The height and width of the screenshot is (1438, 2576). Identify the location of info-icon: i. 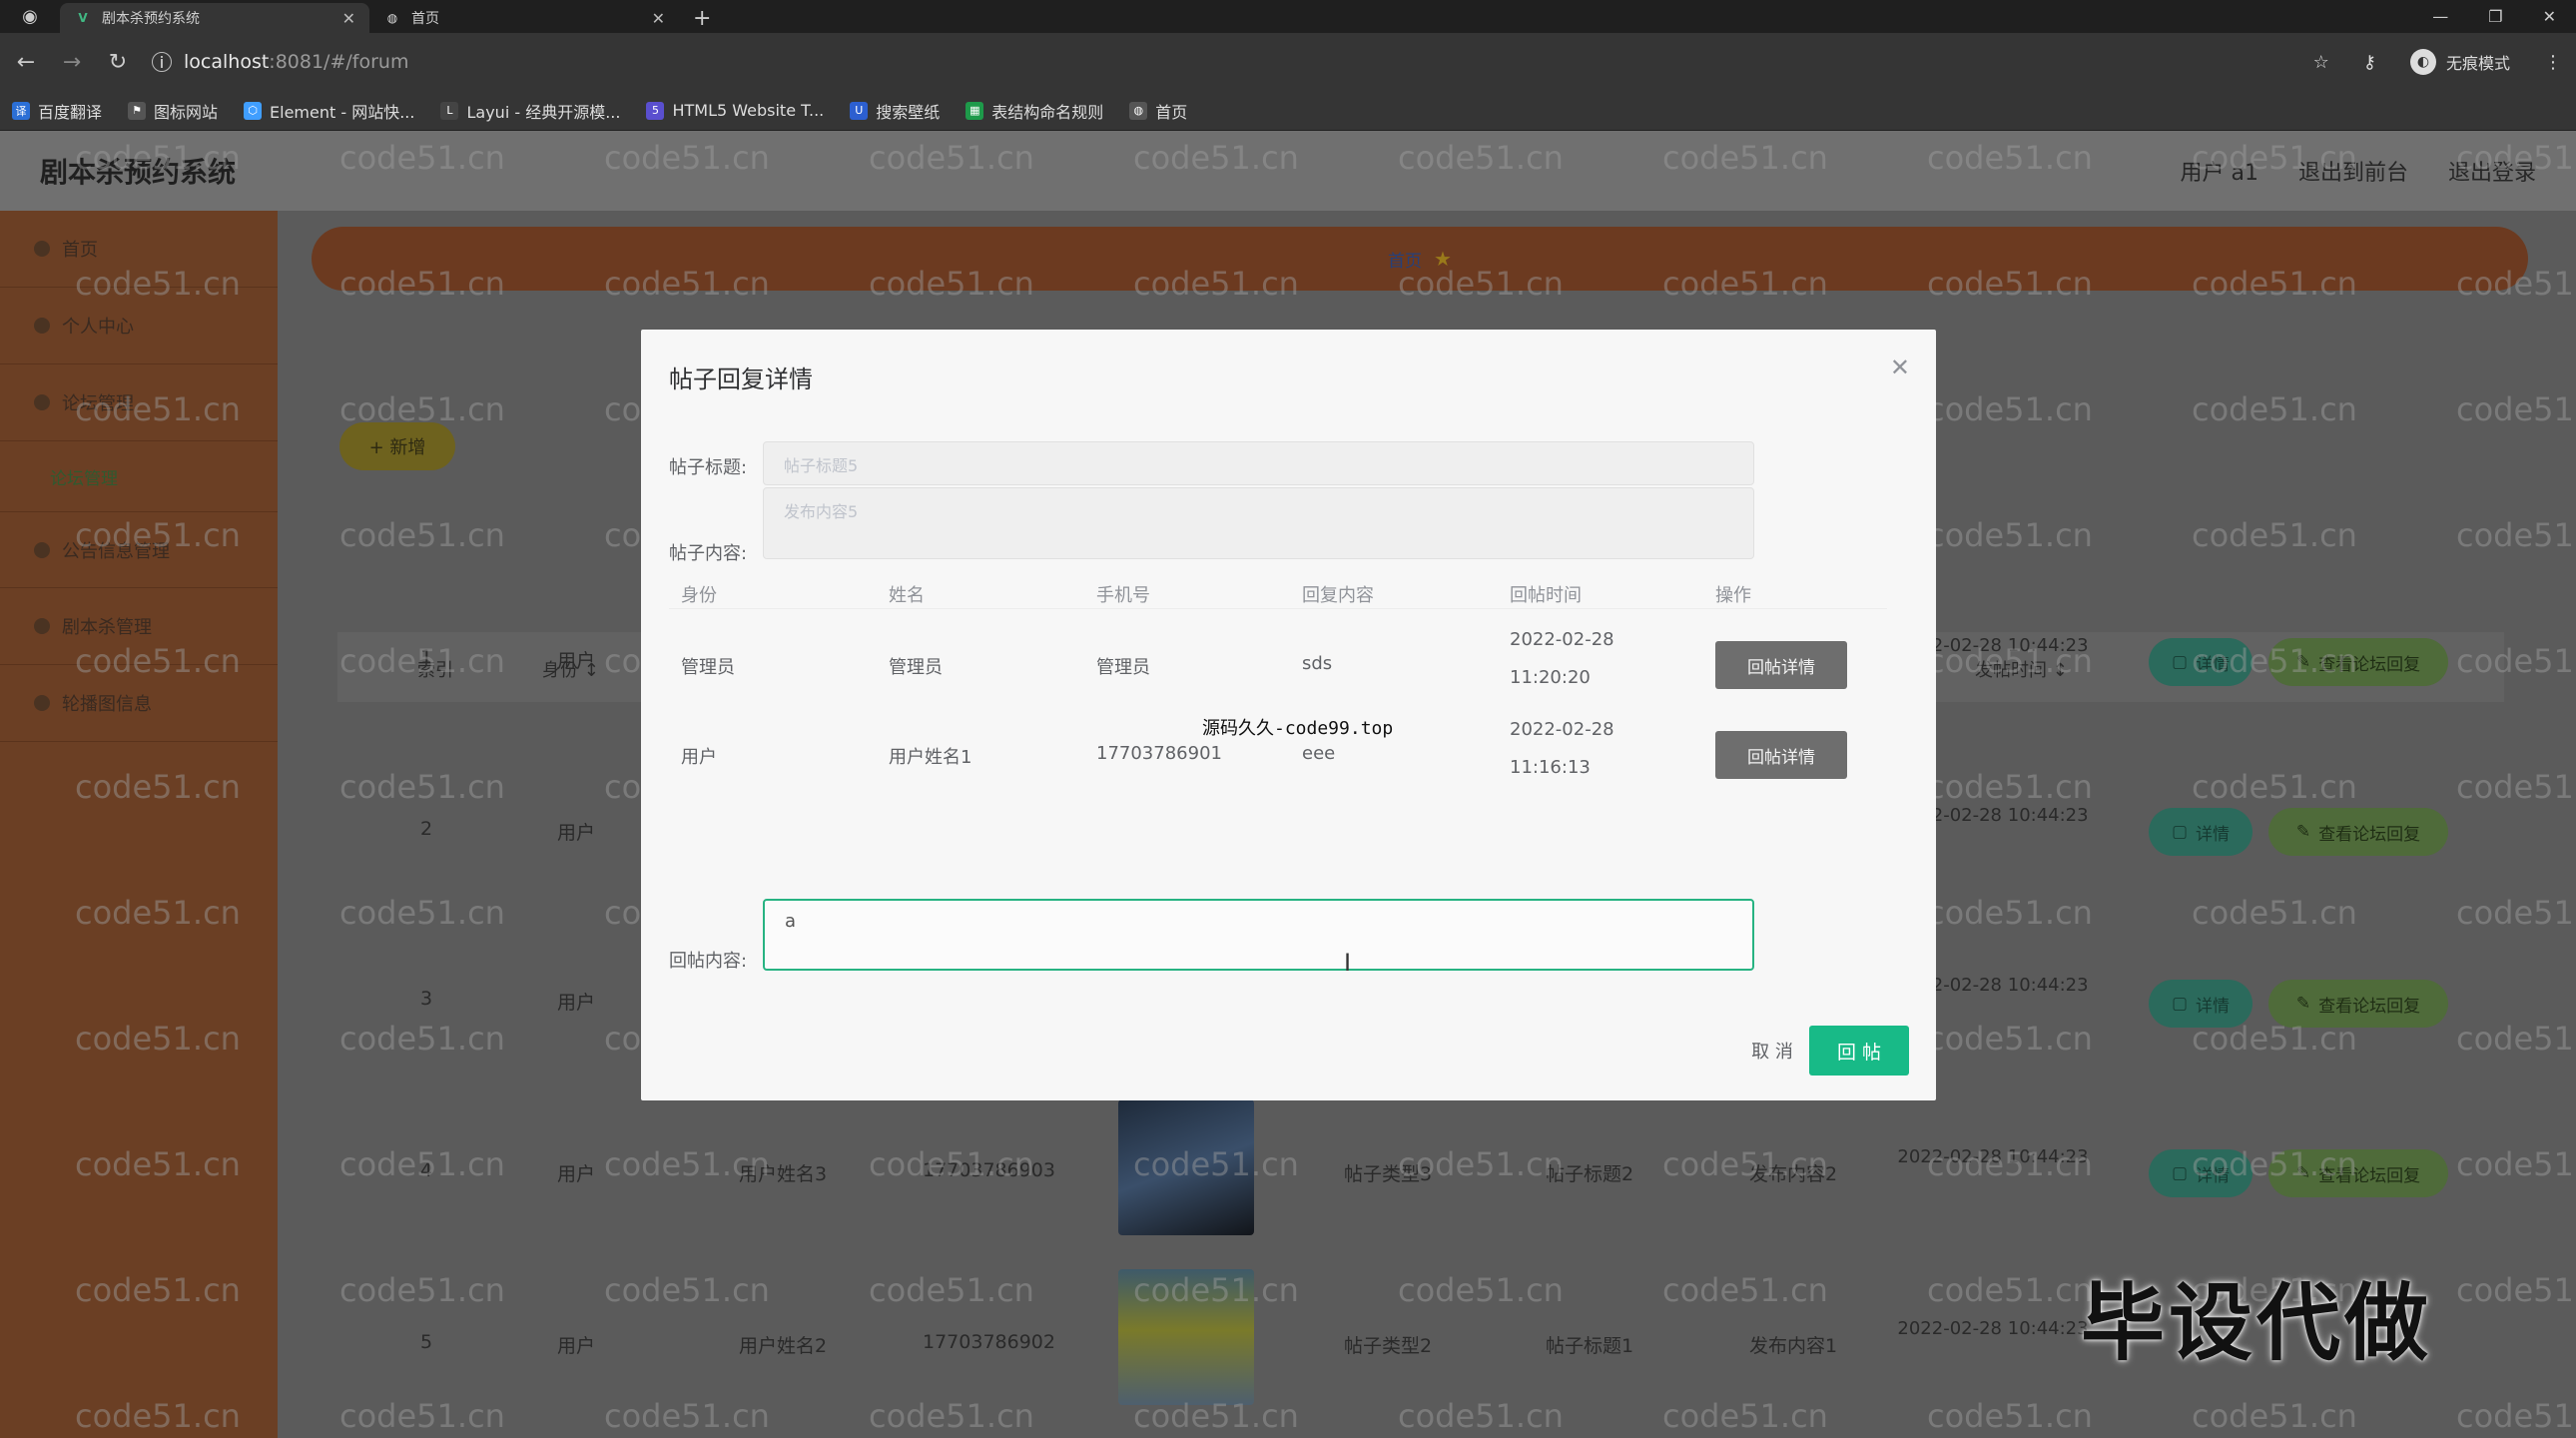
(162, 62).